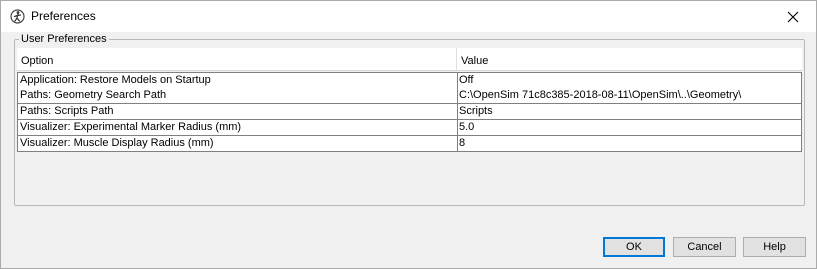  What do you see at coordinates (237, 95) in the screenshot?
I see `option-cell: Paths: Geometry Search Path` at bounding box center [237, 95].